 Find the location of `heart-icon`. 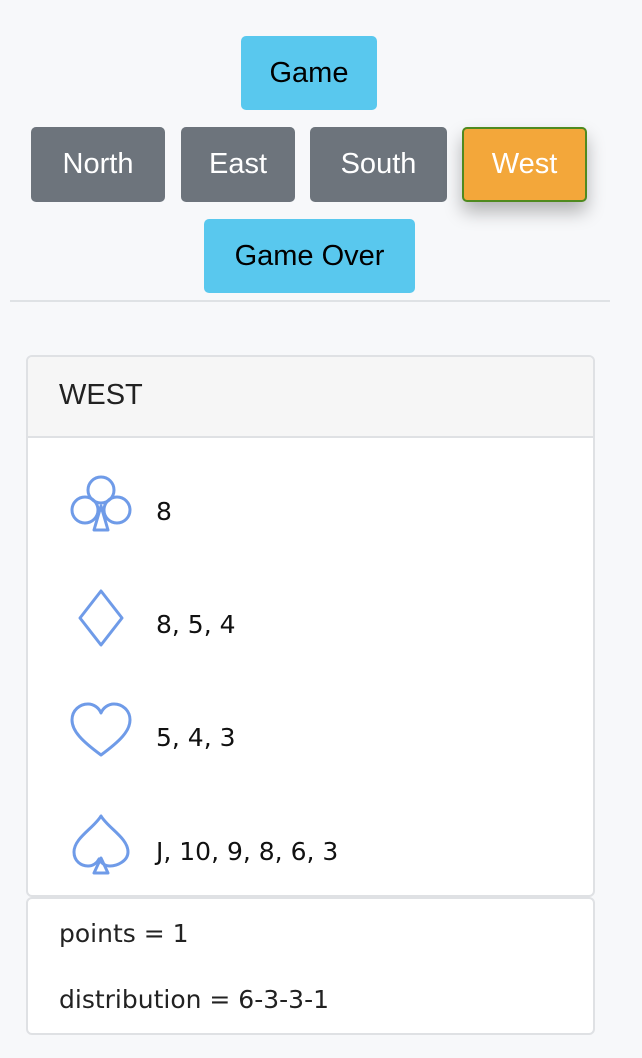

heart-icon is located at coordinates (101, 729).